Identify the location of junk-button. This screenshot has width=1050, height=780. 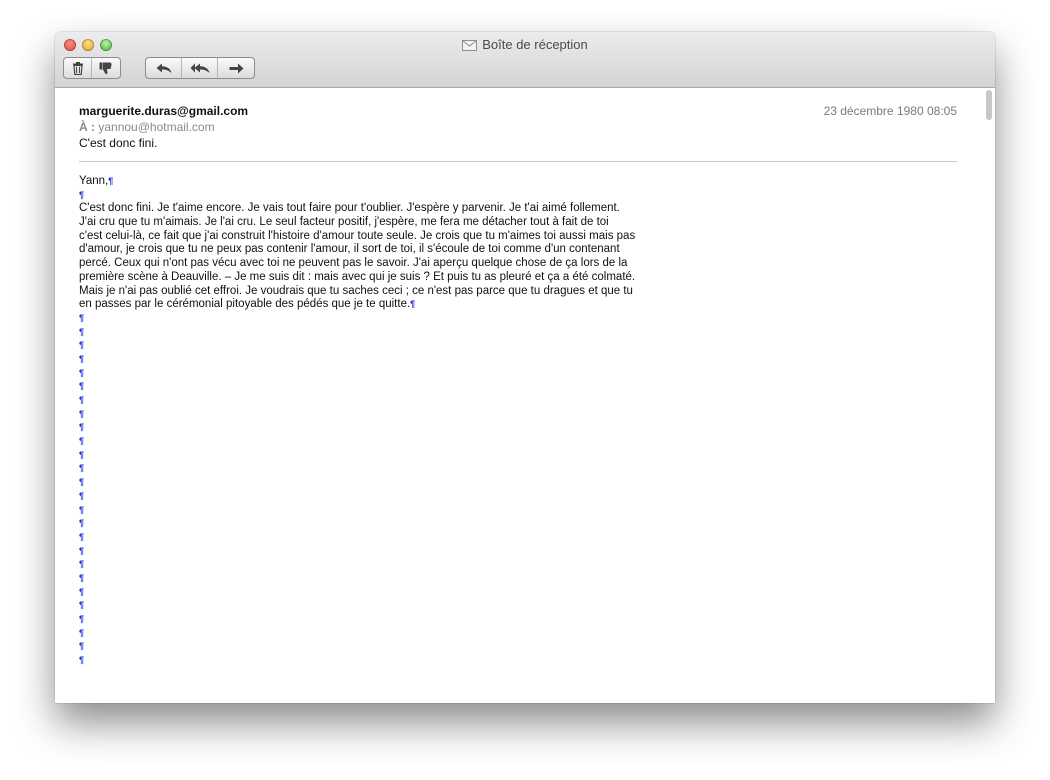
(106, 68).